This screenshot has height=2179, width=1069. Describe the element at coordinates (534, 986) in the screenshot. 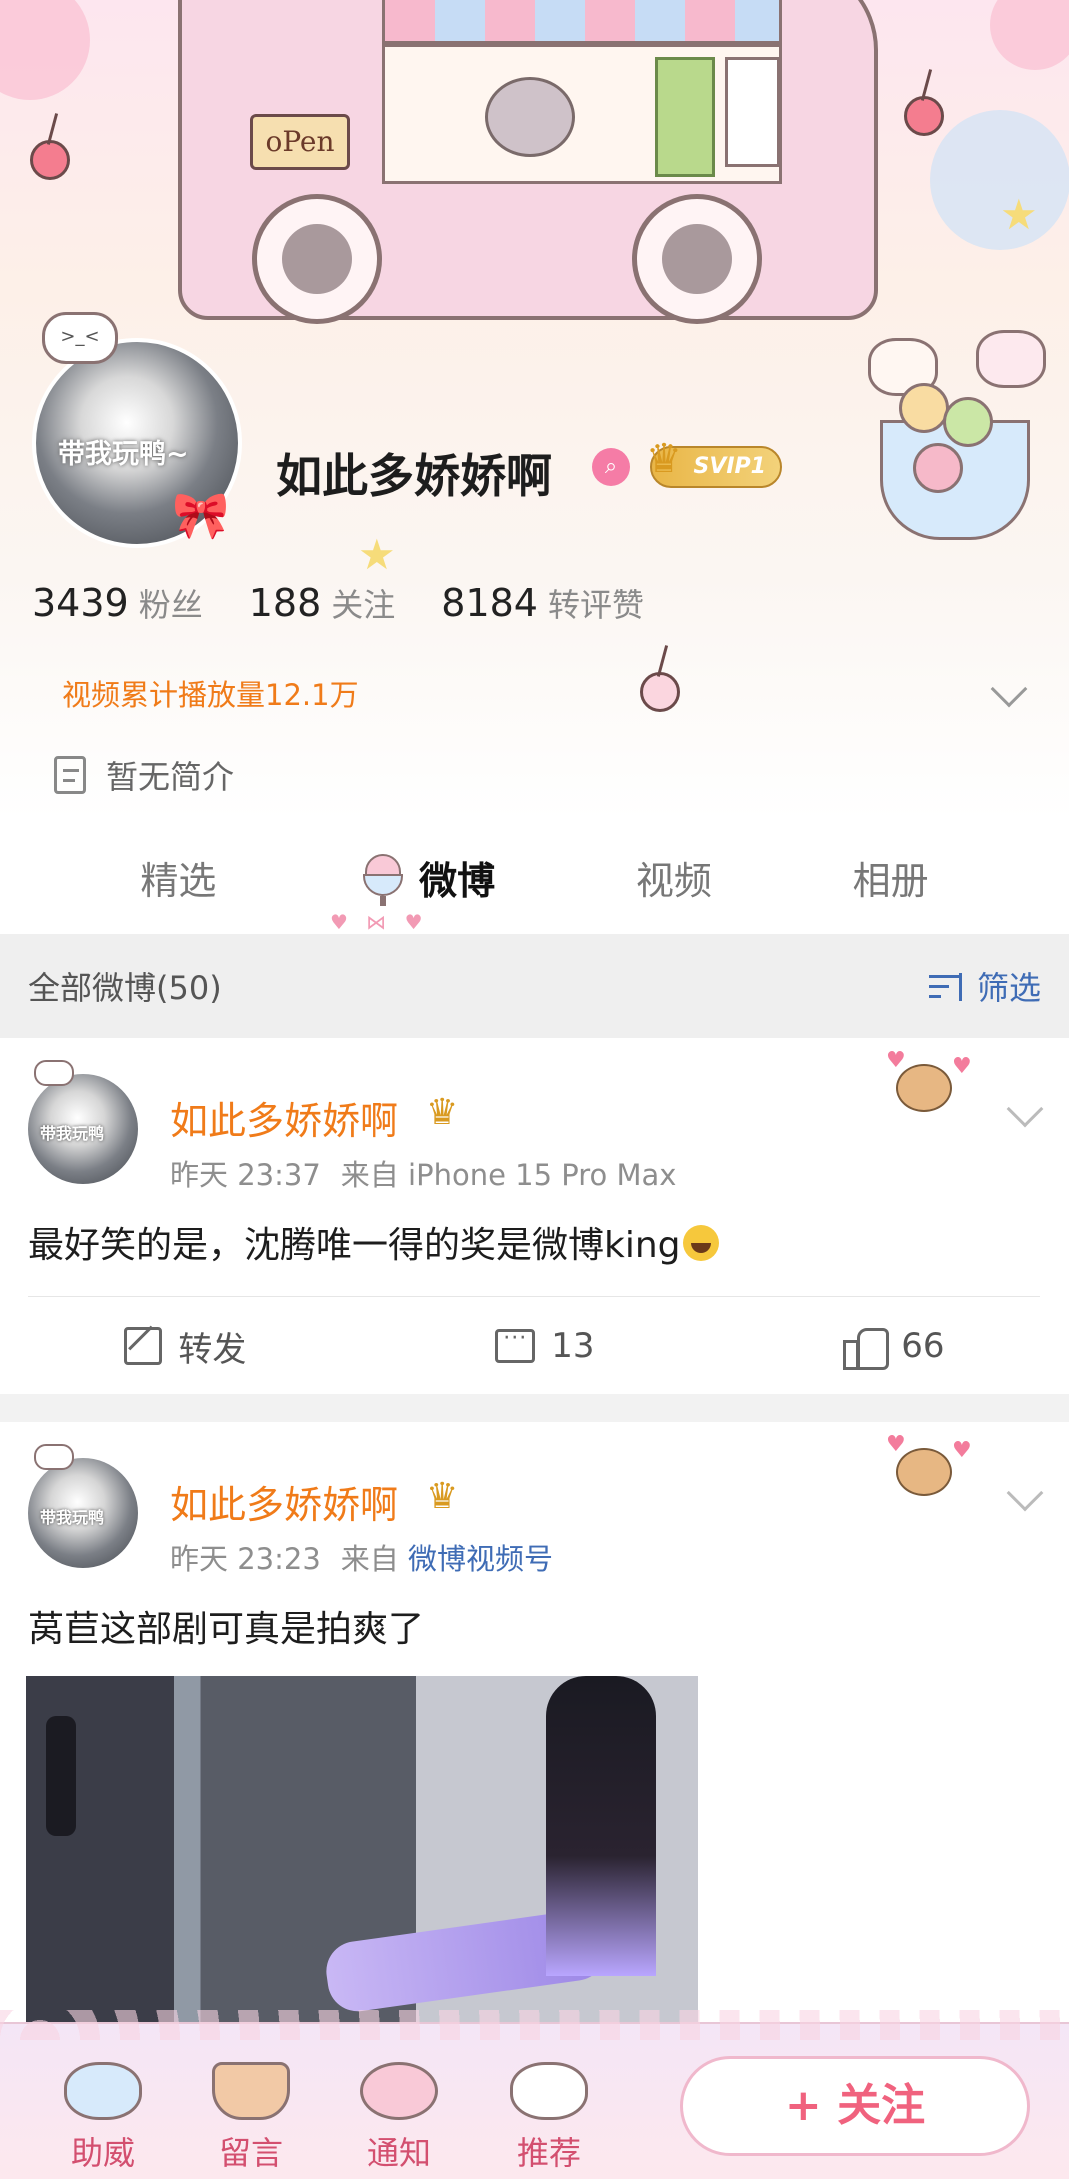

I see `filter-bar: 全部微博(50) 筛选` at that location.